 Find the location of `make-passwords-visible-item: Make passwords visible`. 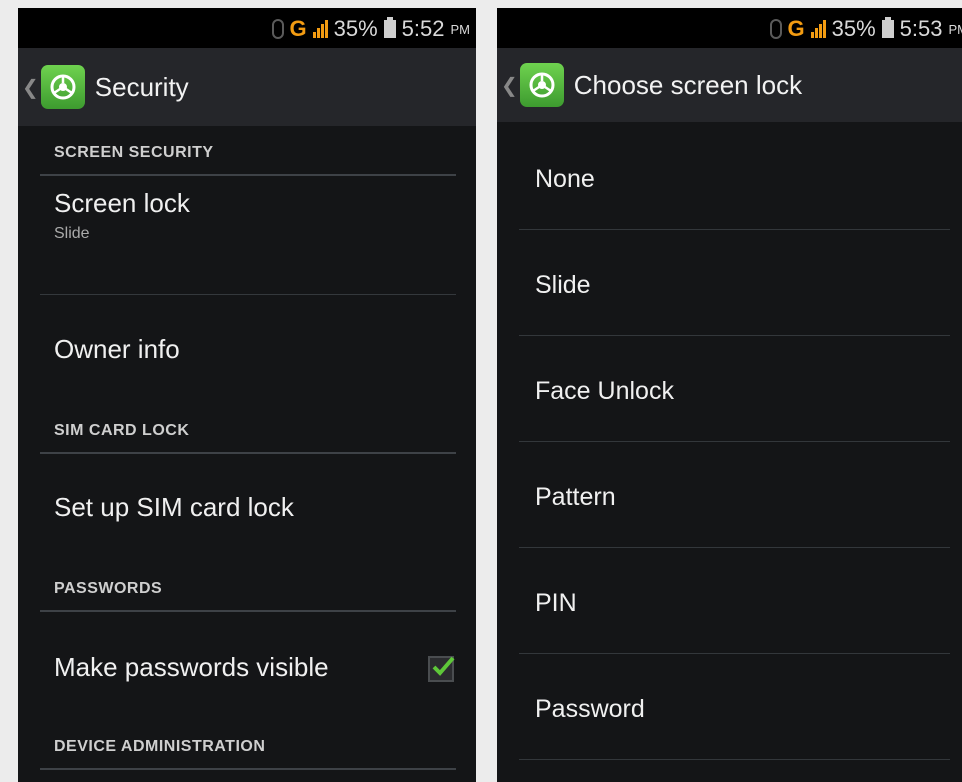

make-passwords-visible-item: Make passwords visible is located at coordinates (248, 677).